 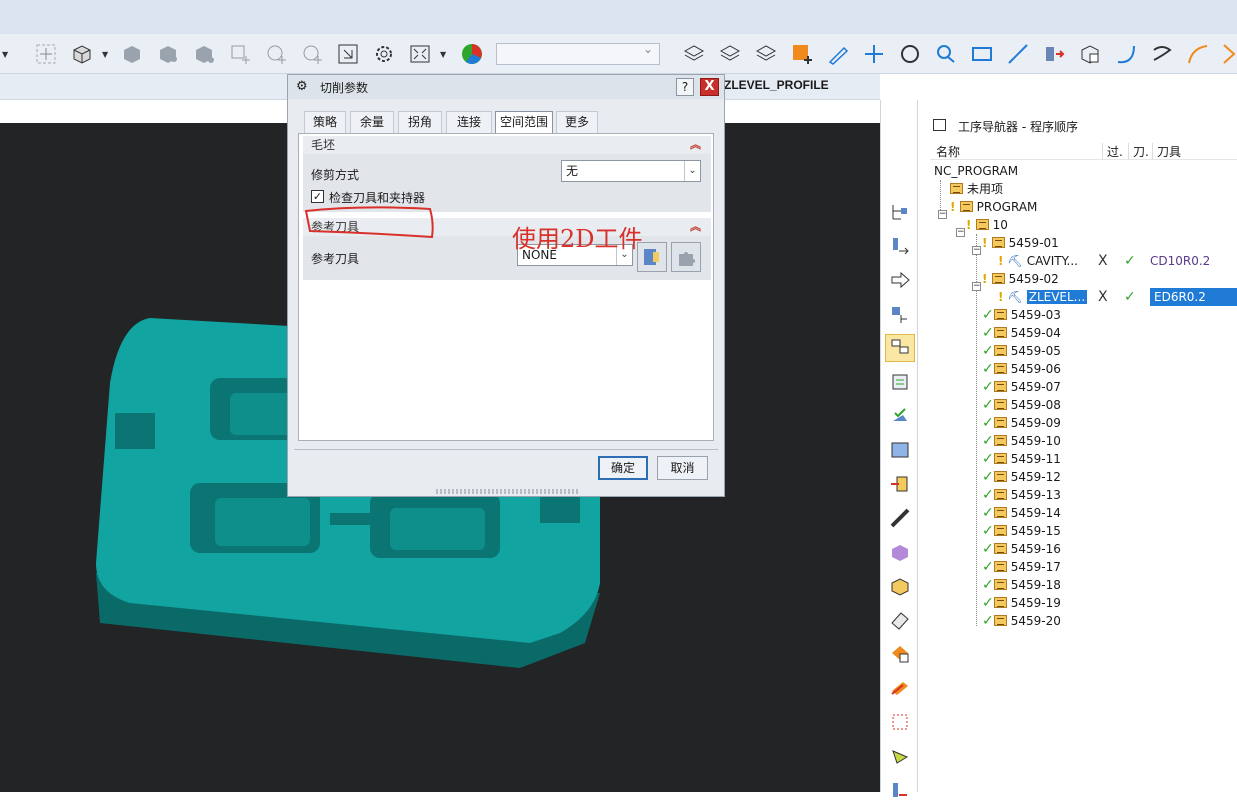 What do you see at coordinates (900, 552) in the screenshot?
I see `workpiece-icon` at bounding box center [900, 552].